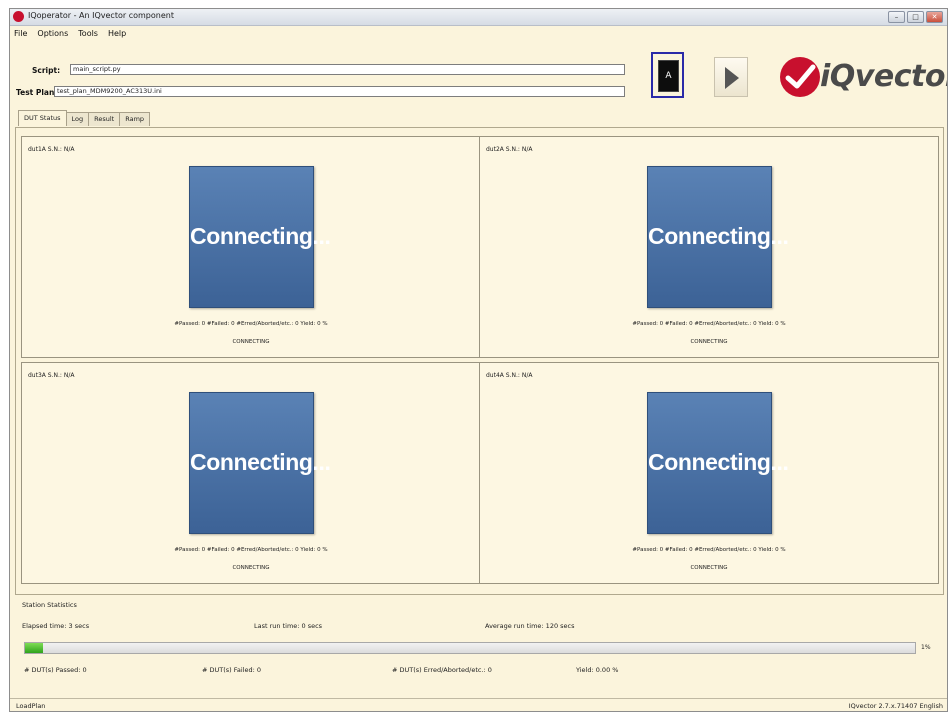 This screenshot has width=952, height=714. What do you see at coordinates (56, 626) in the screenshot?
I see `elapsed-time: Elapsed time: 3 secs` at bounding box center [56, 626].